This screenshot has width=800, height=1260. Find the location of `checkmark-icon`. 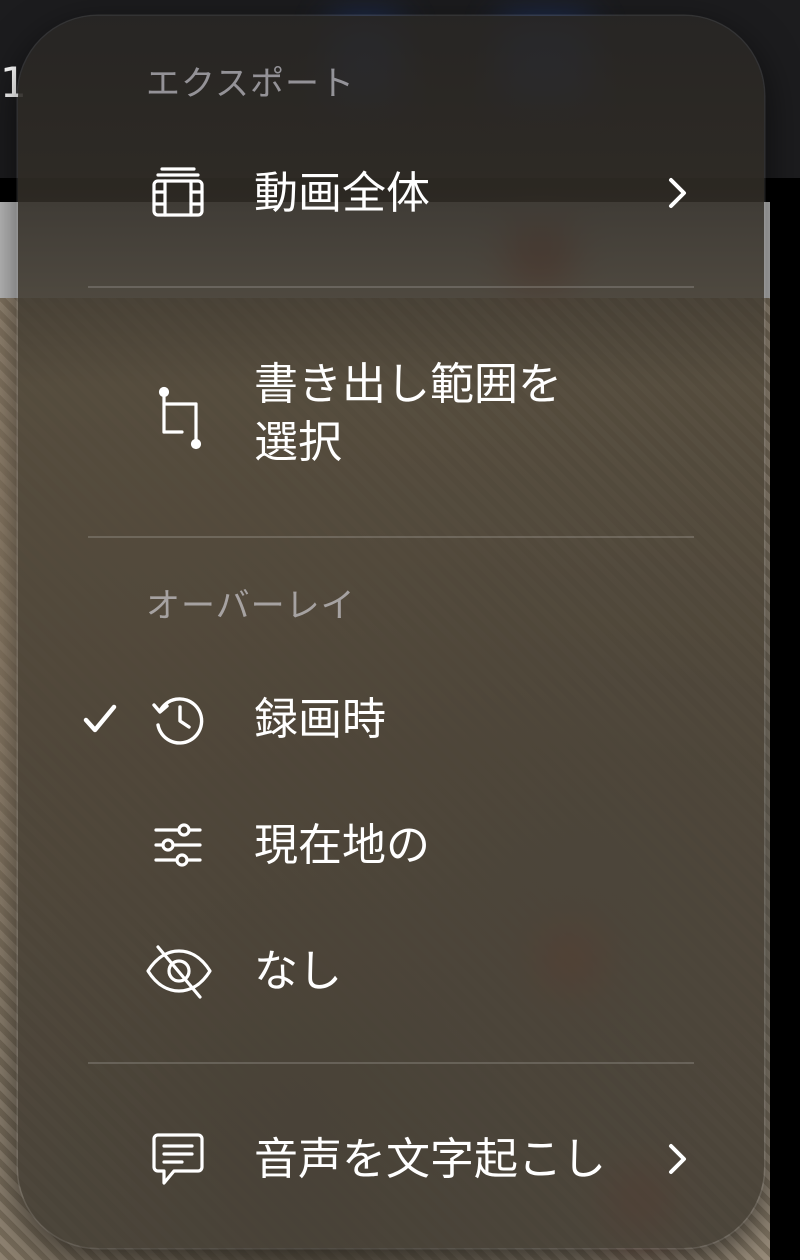

checkmark-icon is located at coordinates (100, 719).